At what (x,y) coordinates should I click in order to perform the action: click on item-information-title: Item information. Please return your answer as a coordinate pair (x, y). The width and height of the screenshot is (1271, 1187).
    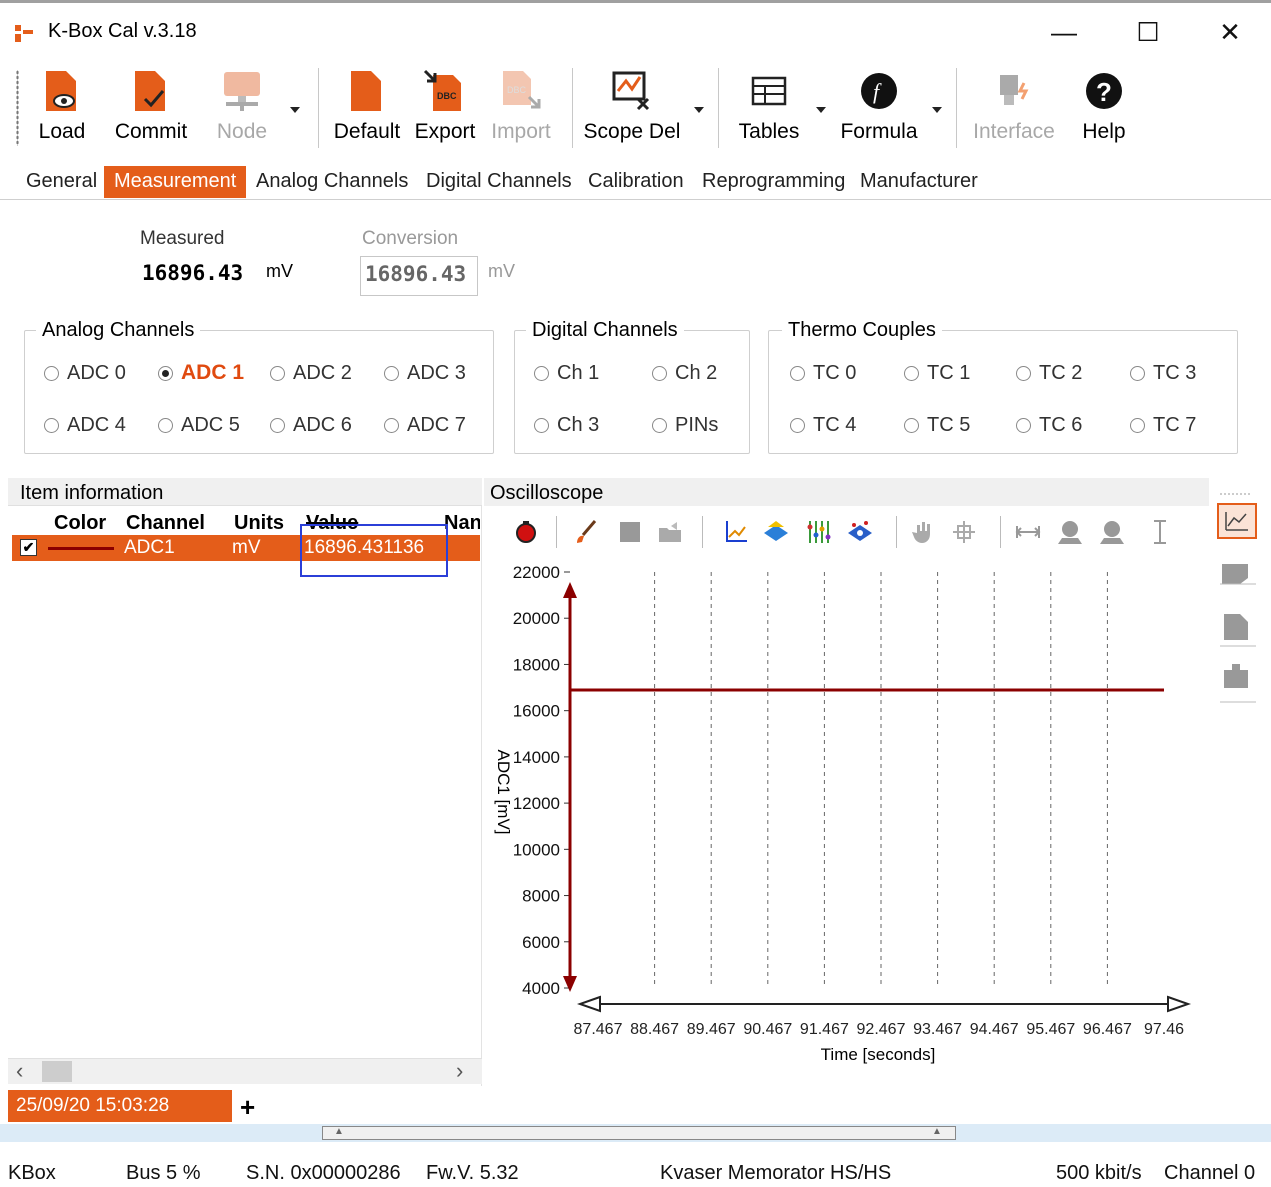
    Looking at the image, I should click on (92, 493).